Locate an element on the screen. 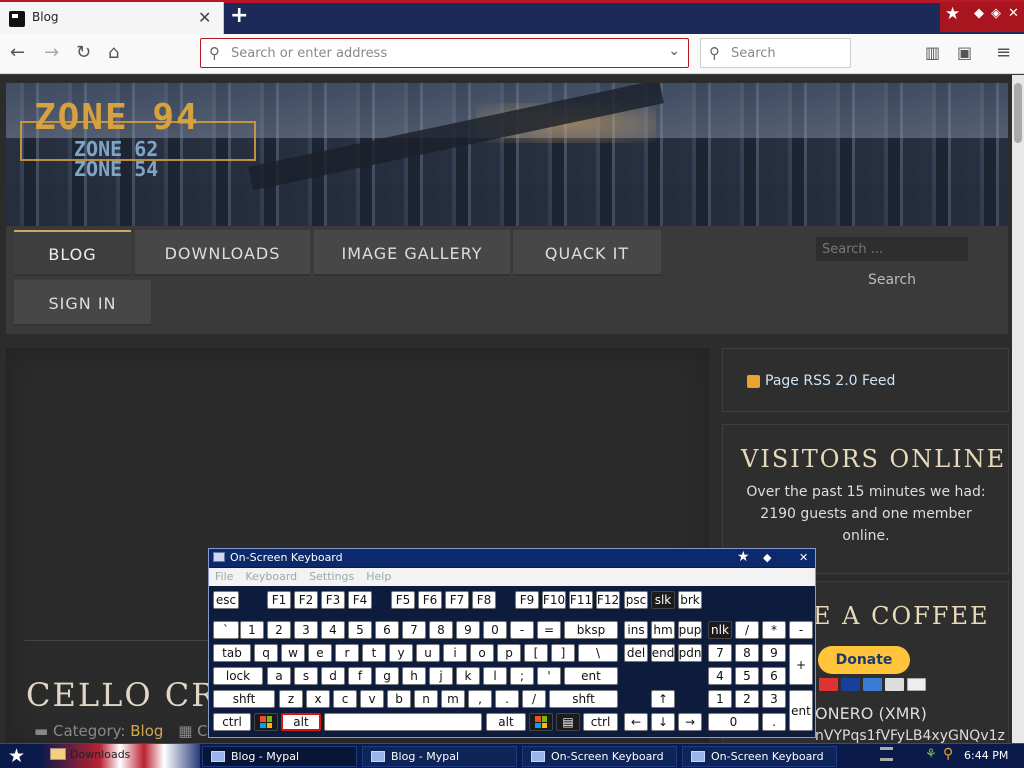  osk-key-h: h is located at coordinates (414, 676).